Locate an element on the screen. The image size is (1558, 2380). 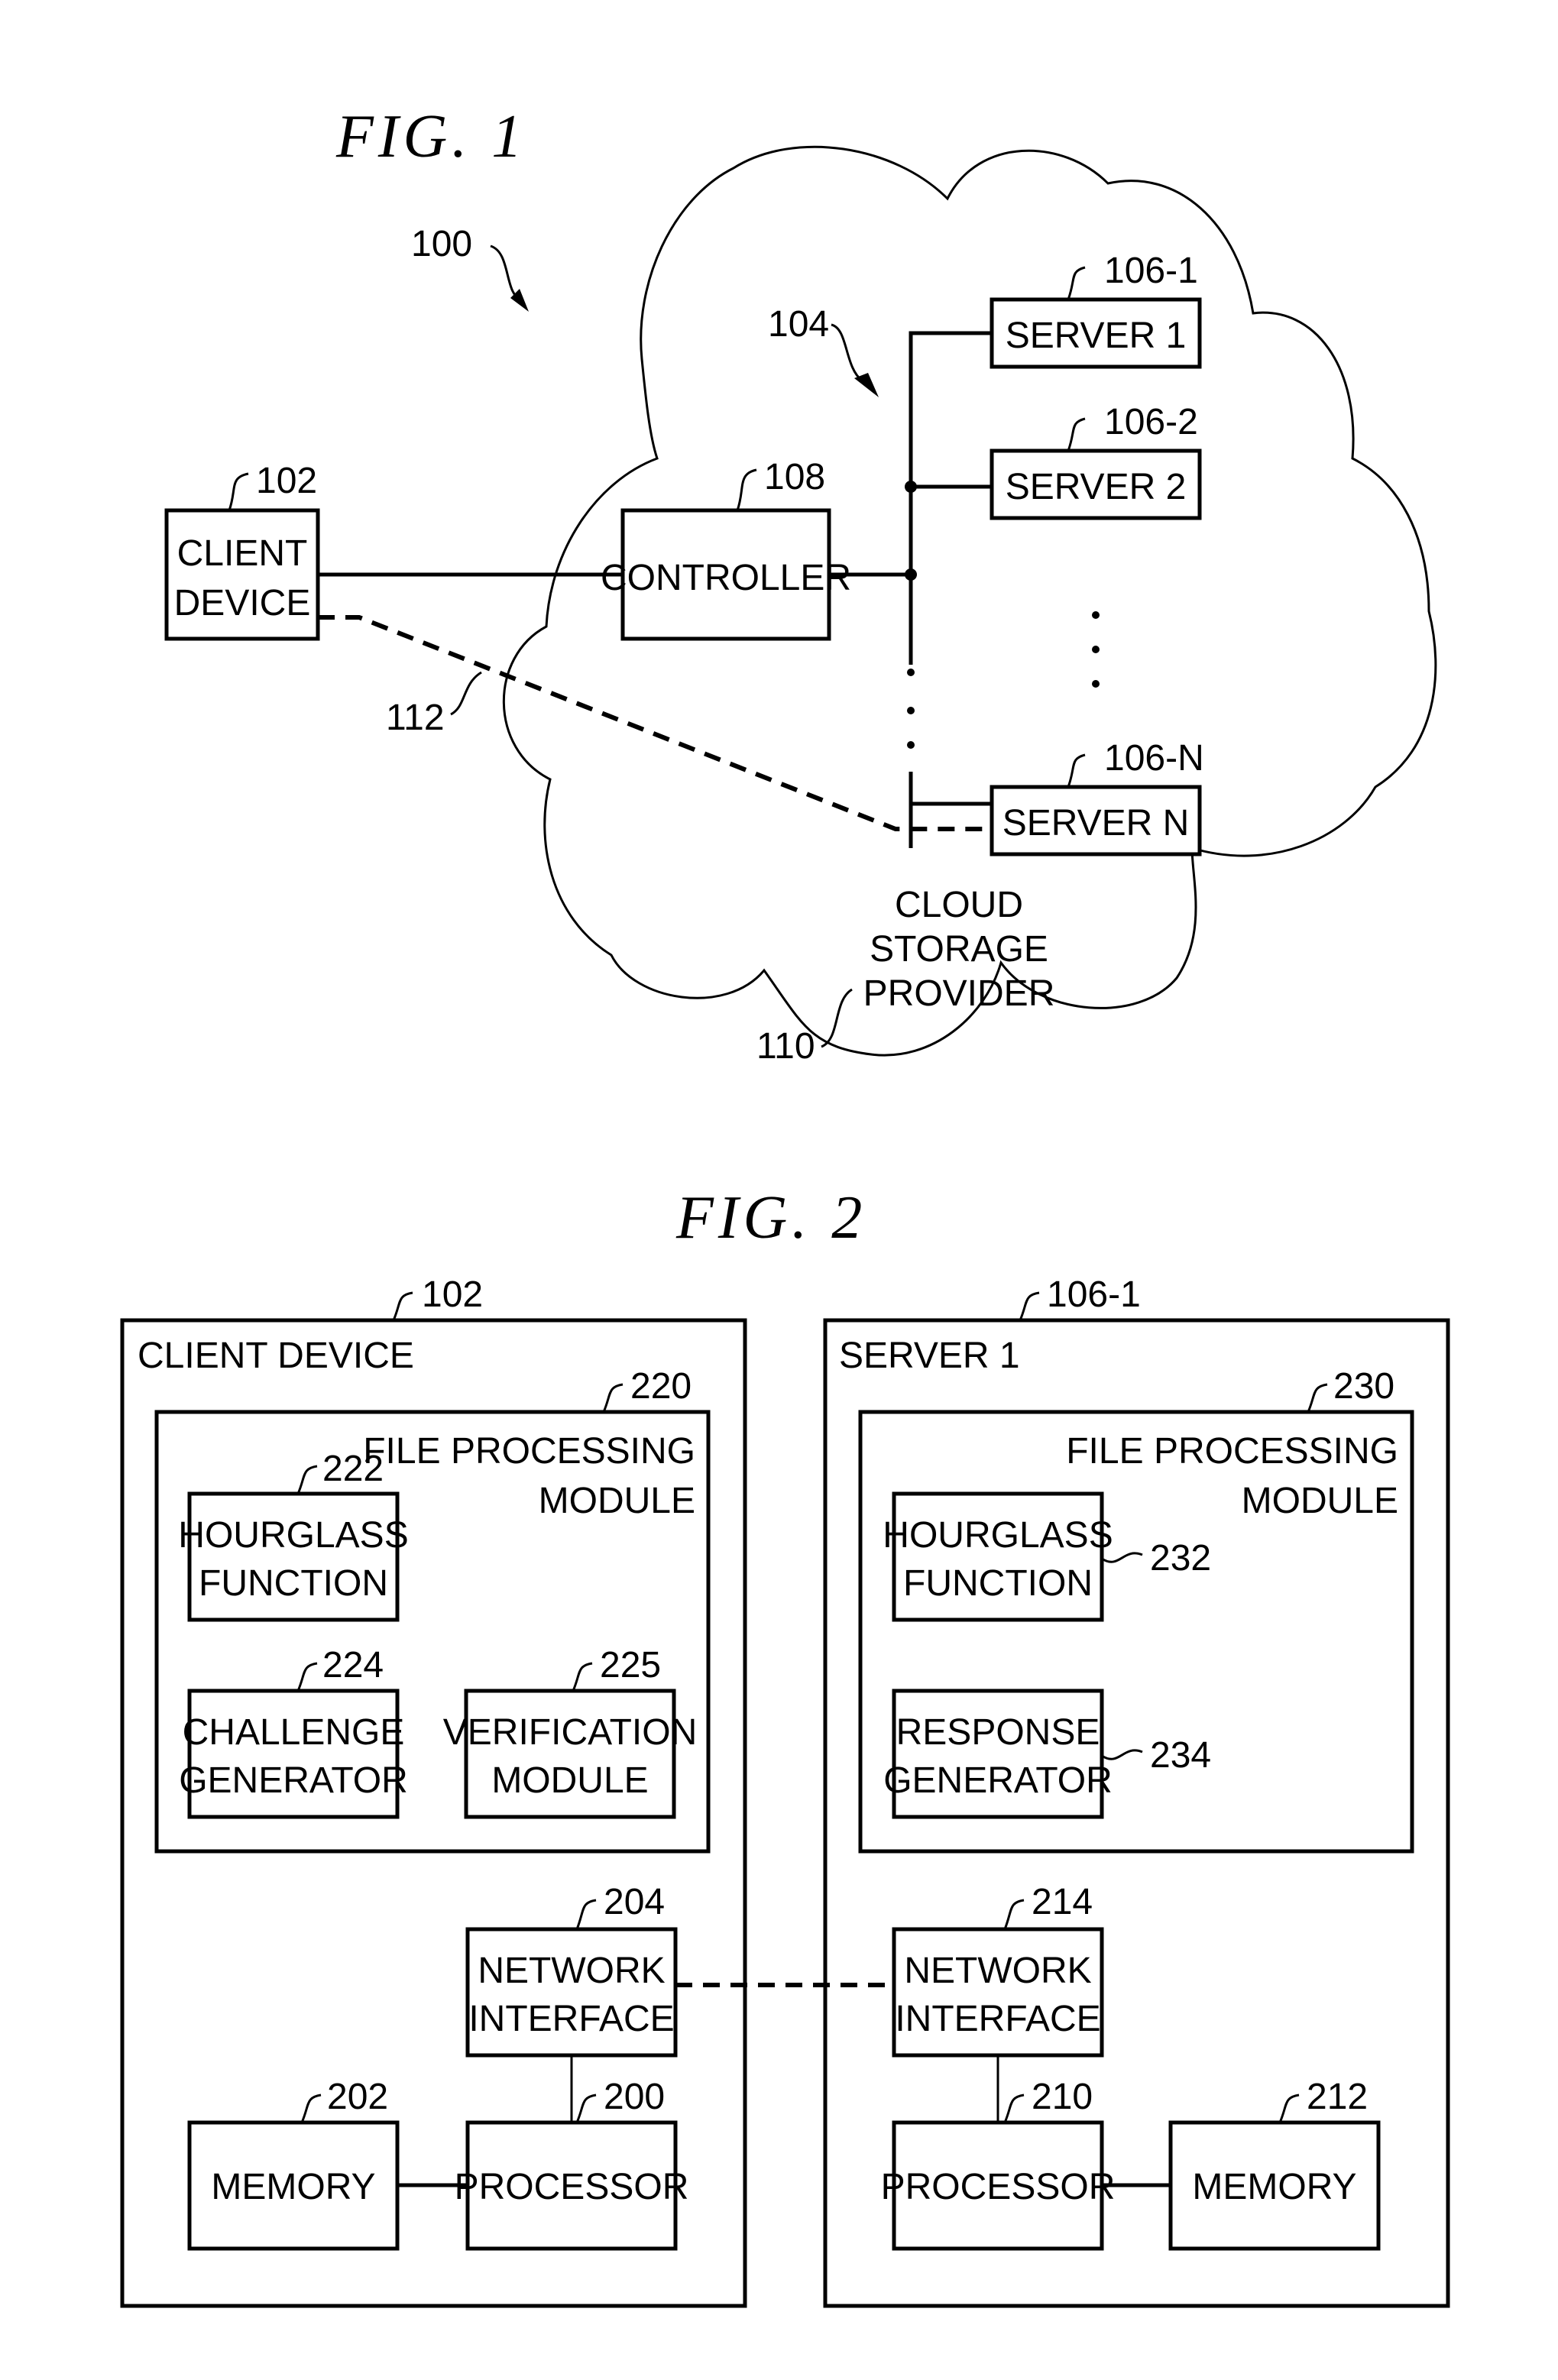
server-module-label-2: MODULE is located at coordinates (1320, 1501).